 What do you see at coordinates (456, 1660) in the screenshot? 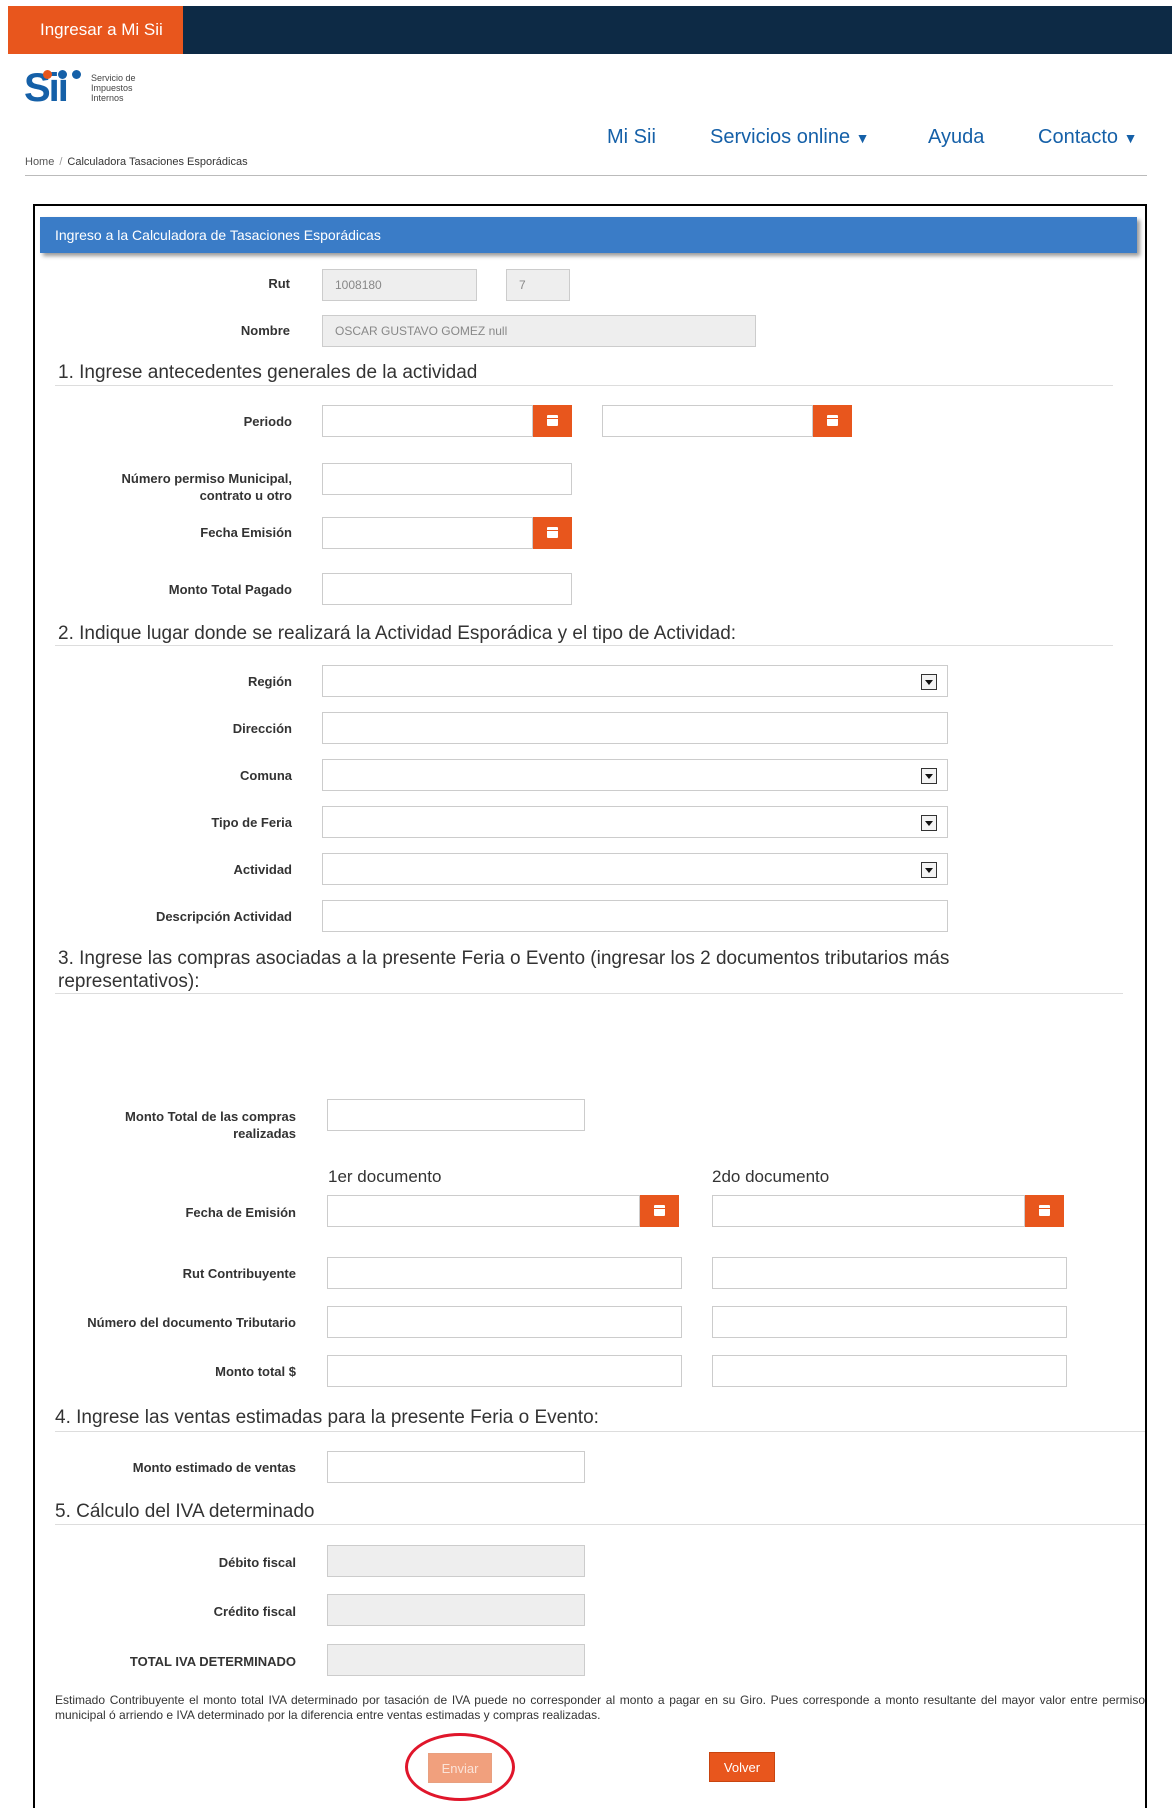
I see `total-iva-field` at bounding box center [456, 1660].